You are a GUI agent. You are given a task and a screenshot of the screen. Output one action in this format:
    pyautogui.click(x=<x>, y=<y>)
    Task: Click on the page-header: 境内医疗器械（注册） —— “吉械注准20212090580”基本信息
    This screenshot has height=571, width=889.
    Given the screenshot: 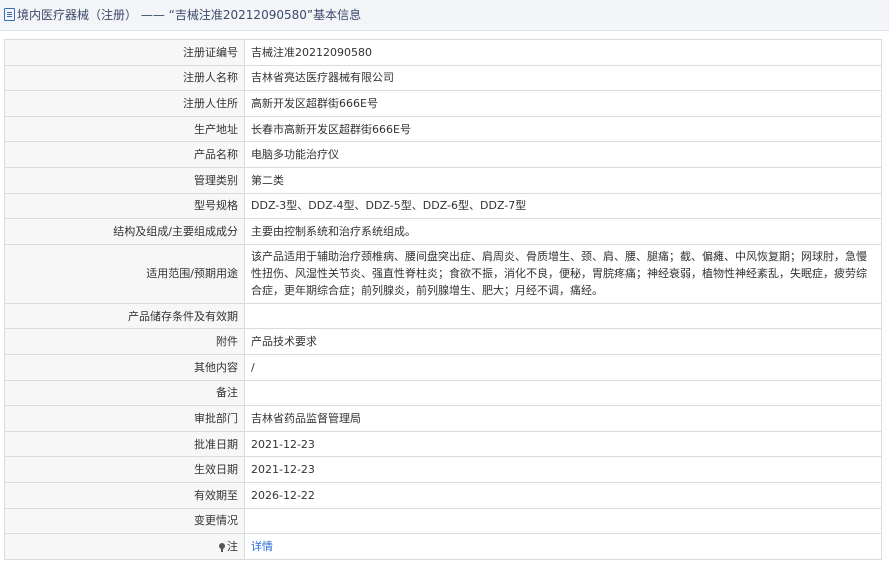 What is the action you would take?
    pyautogui.click(x=444, y=15)
    